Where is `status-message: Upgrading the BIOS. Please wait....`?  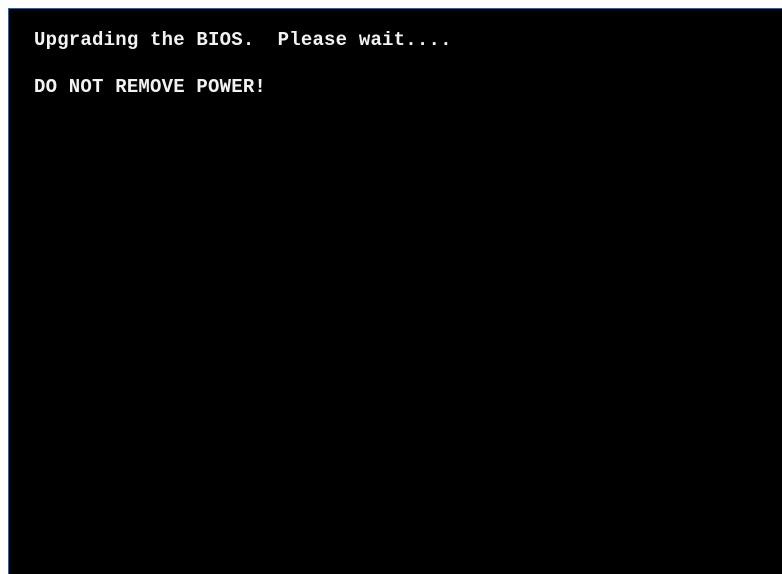 status-message: Upgrading the BIOS. Please wait.... is located at coordinates (243, 40).